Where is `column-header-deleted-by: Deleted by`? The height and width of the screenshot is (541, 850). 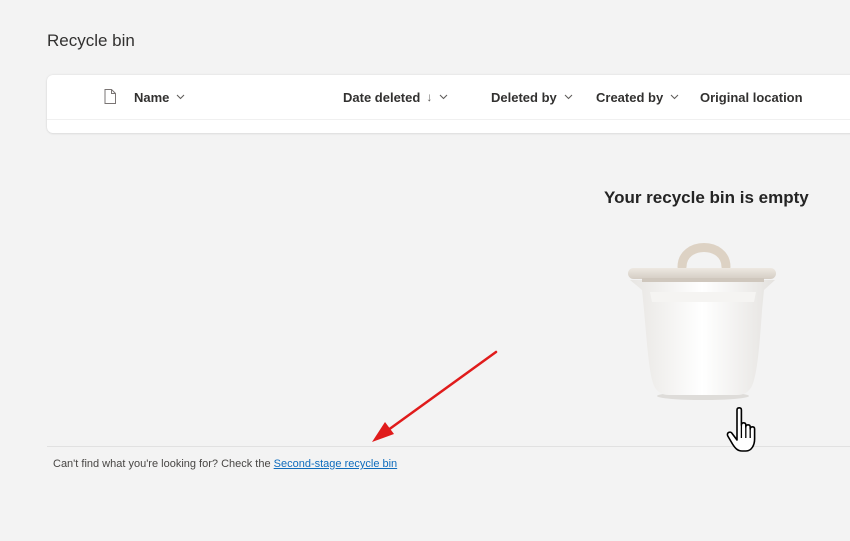
column-header-deleted-by: Deleted by is located at coordinates (532, 97).